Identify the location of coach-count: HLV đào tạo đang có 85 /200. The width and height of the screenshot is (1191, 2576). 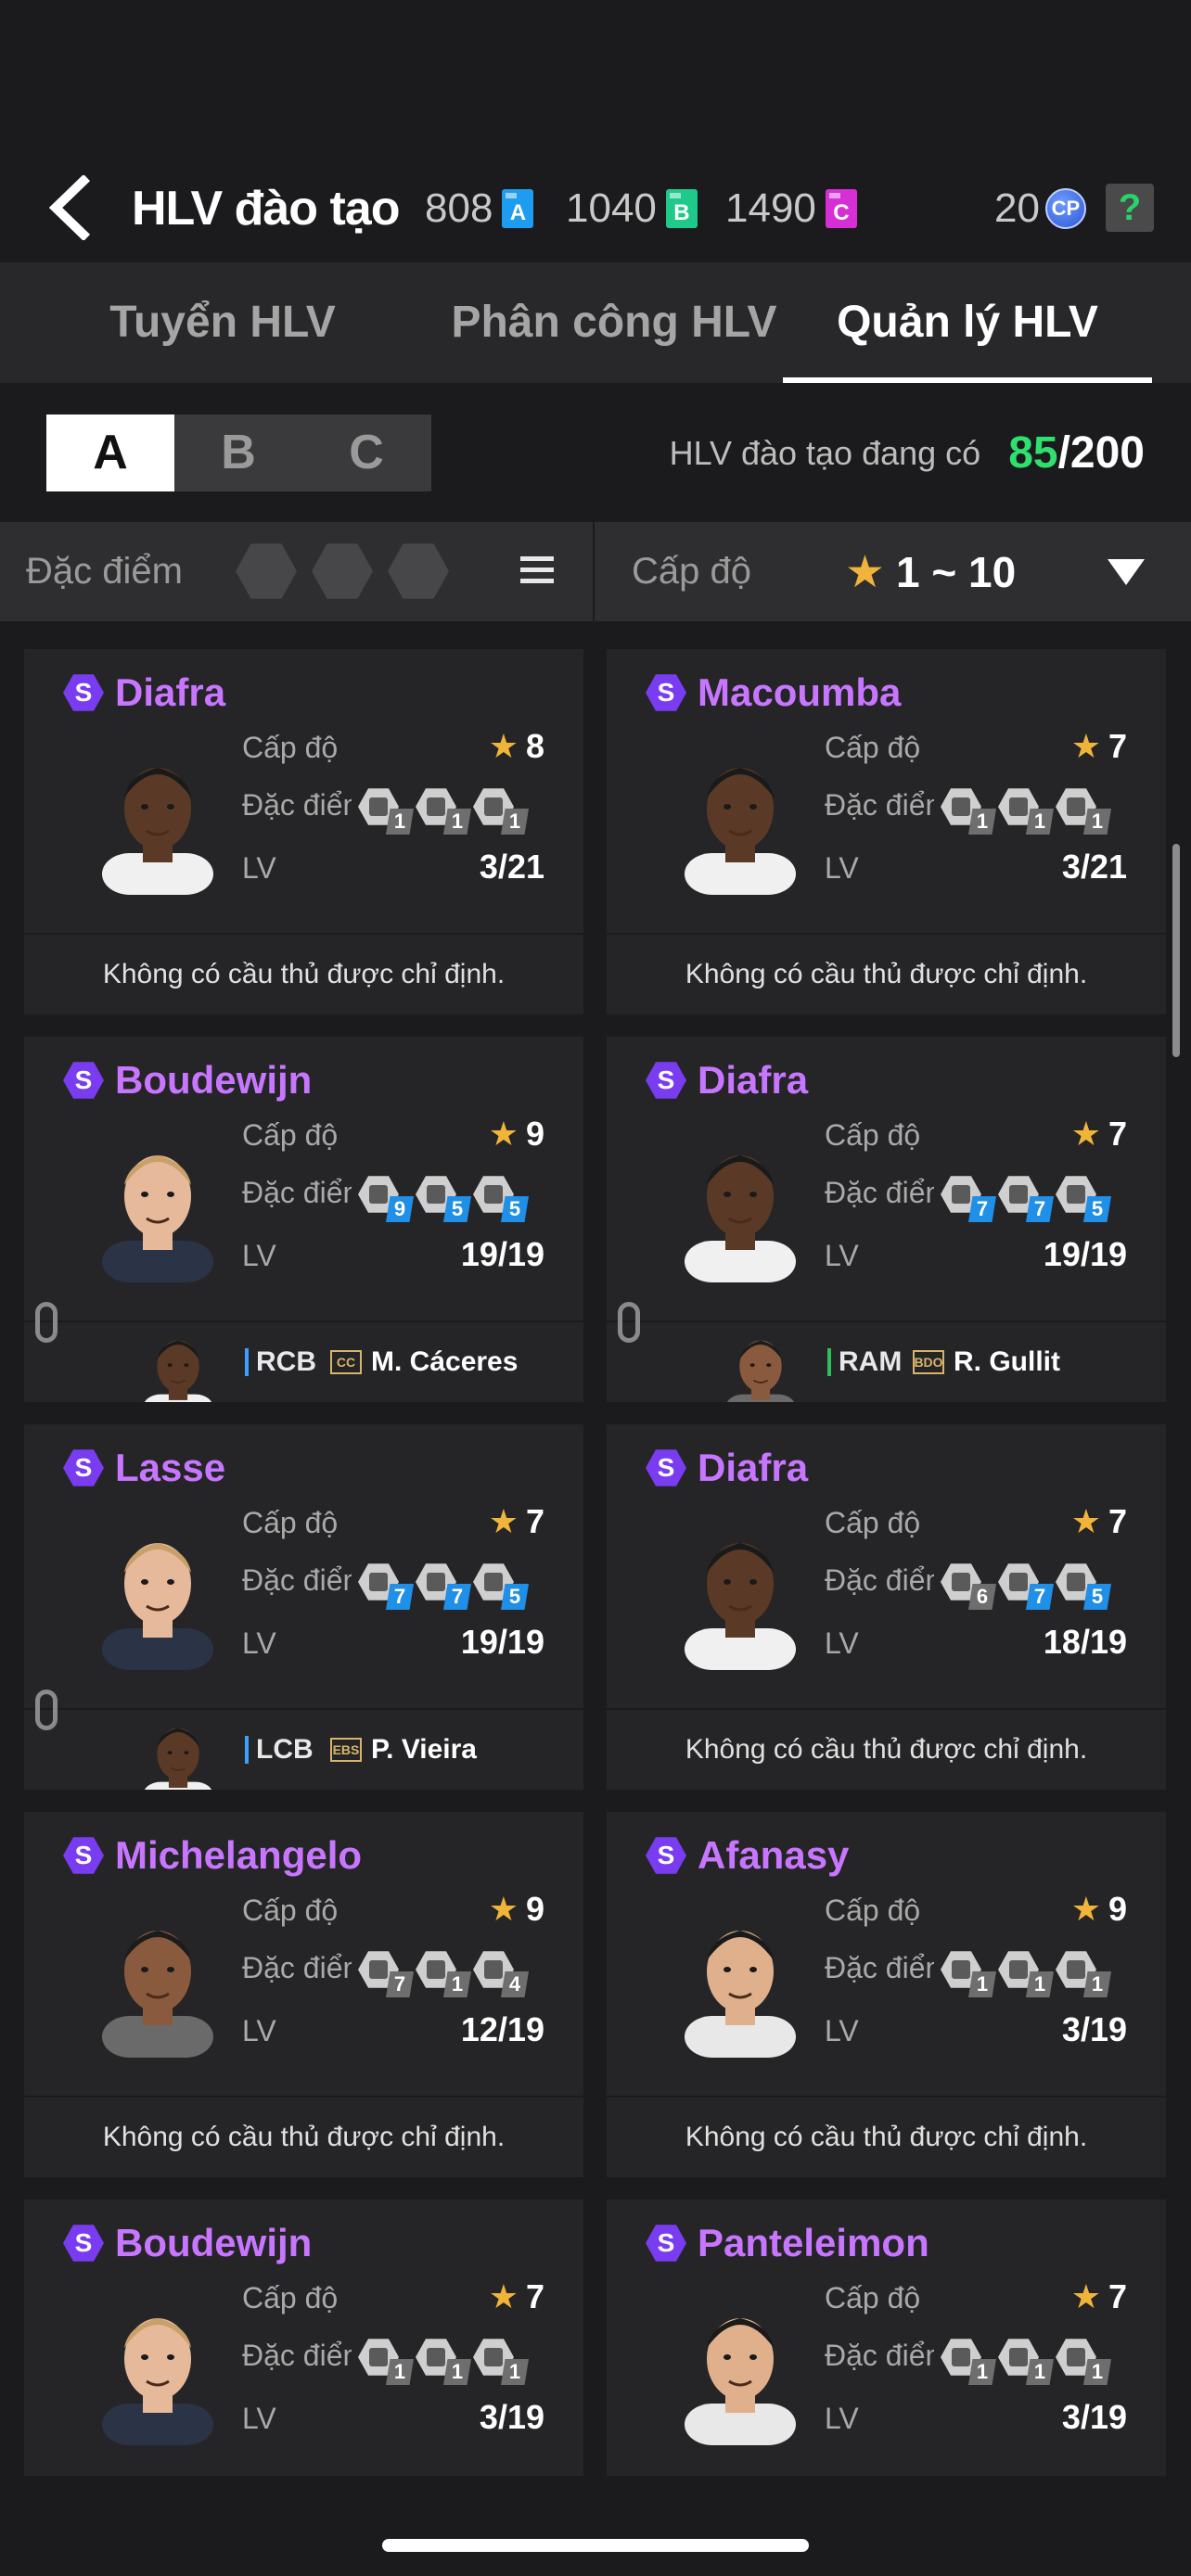
(907, 452).